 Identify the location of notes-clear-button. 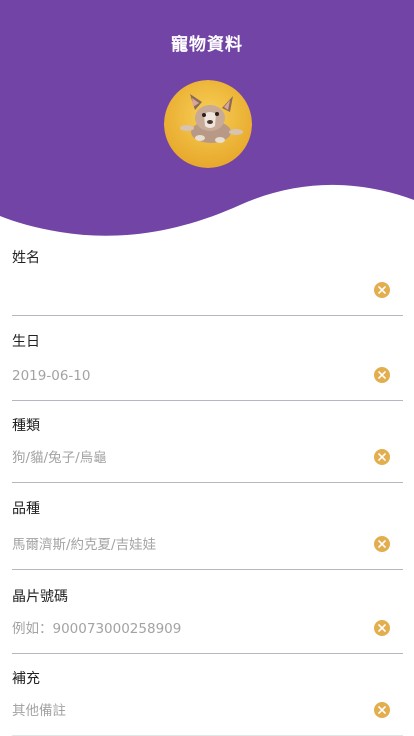
(382, 710).